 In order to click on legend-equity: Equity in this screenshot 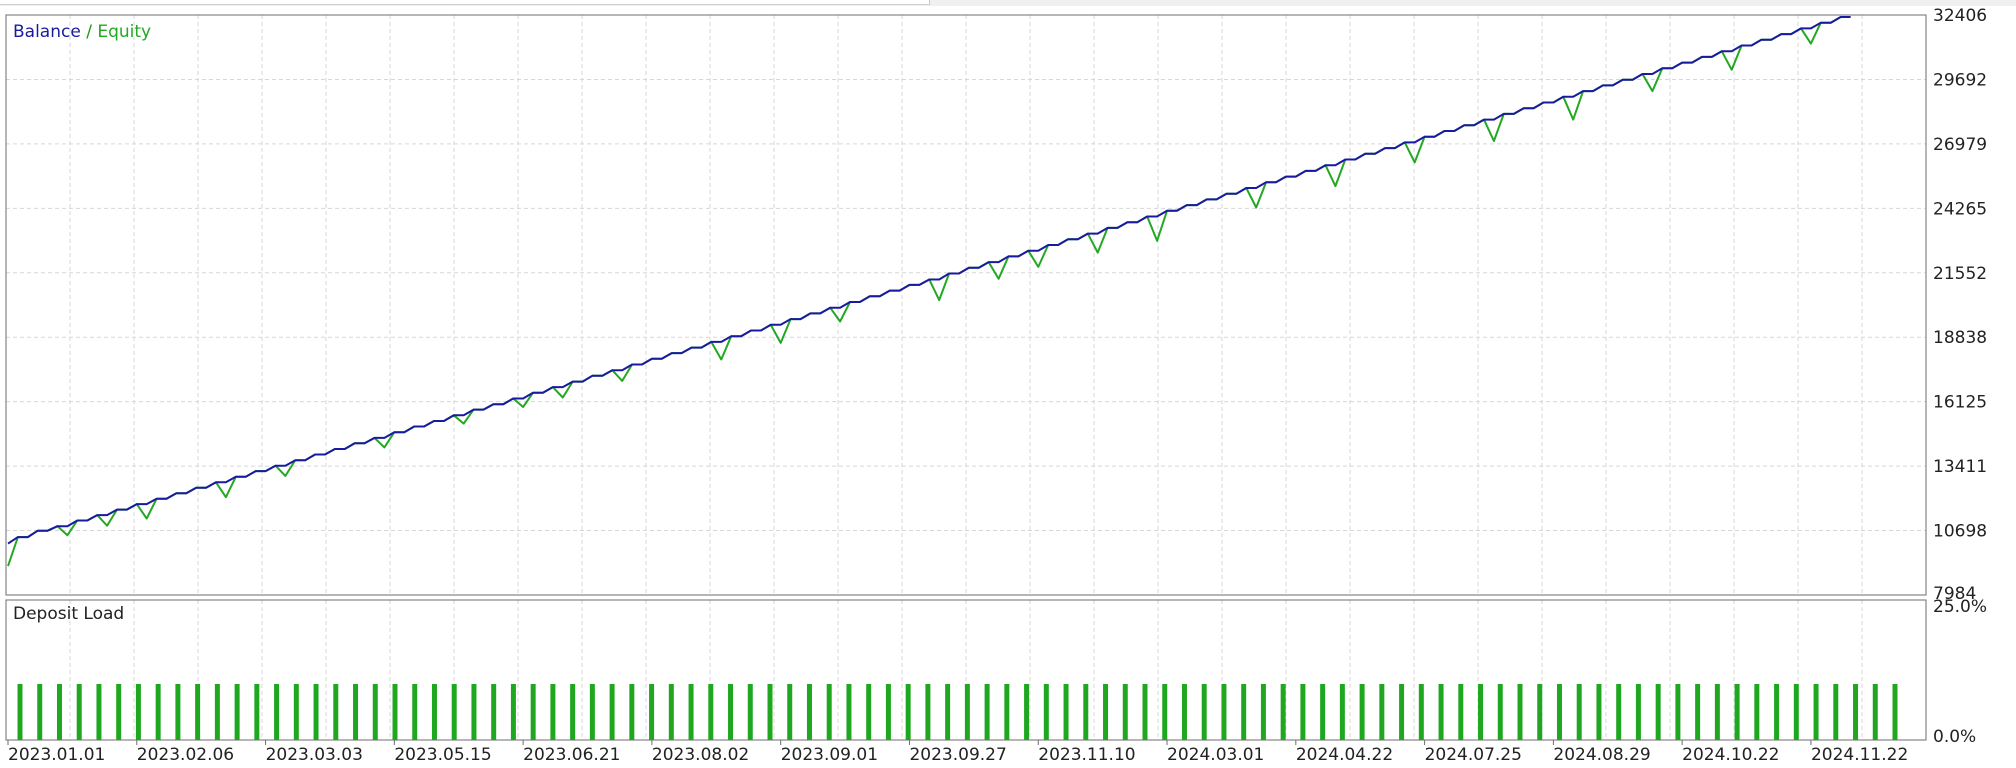, I will do `click(124, 32)`.